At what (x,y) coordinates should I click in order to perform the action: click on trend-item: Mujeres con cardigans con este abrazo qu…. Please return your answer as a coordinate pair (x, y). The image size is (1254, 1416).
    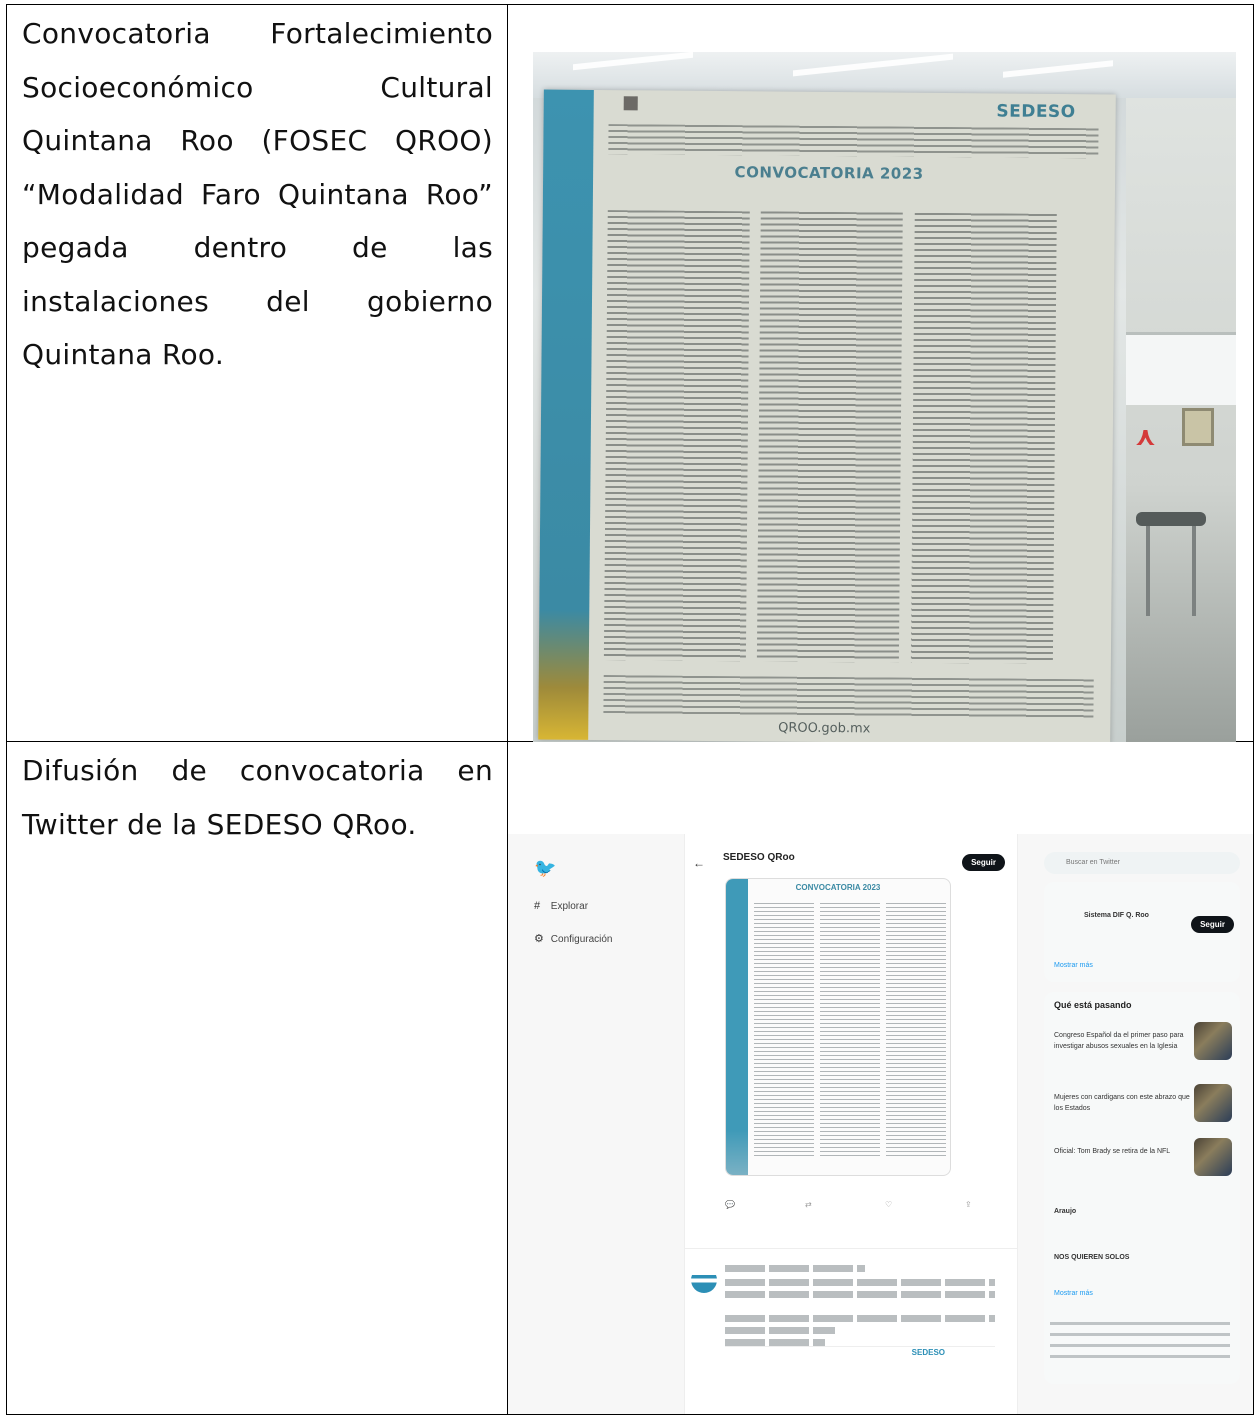
    Looking at the image, I should click on (1124, 1103).